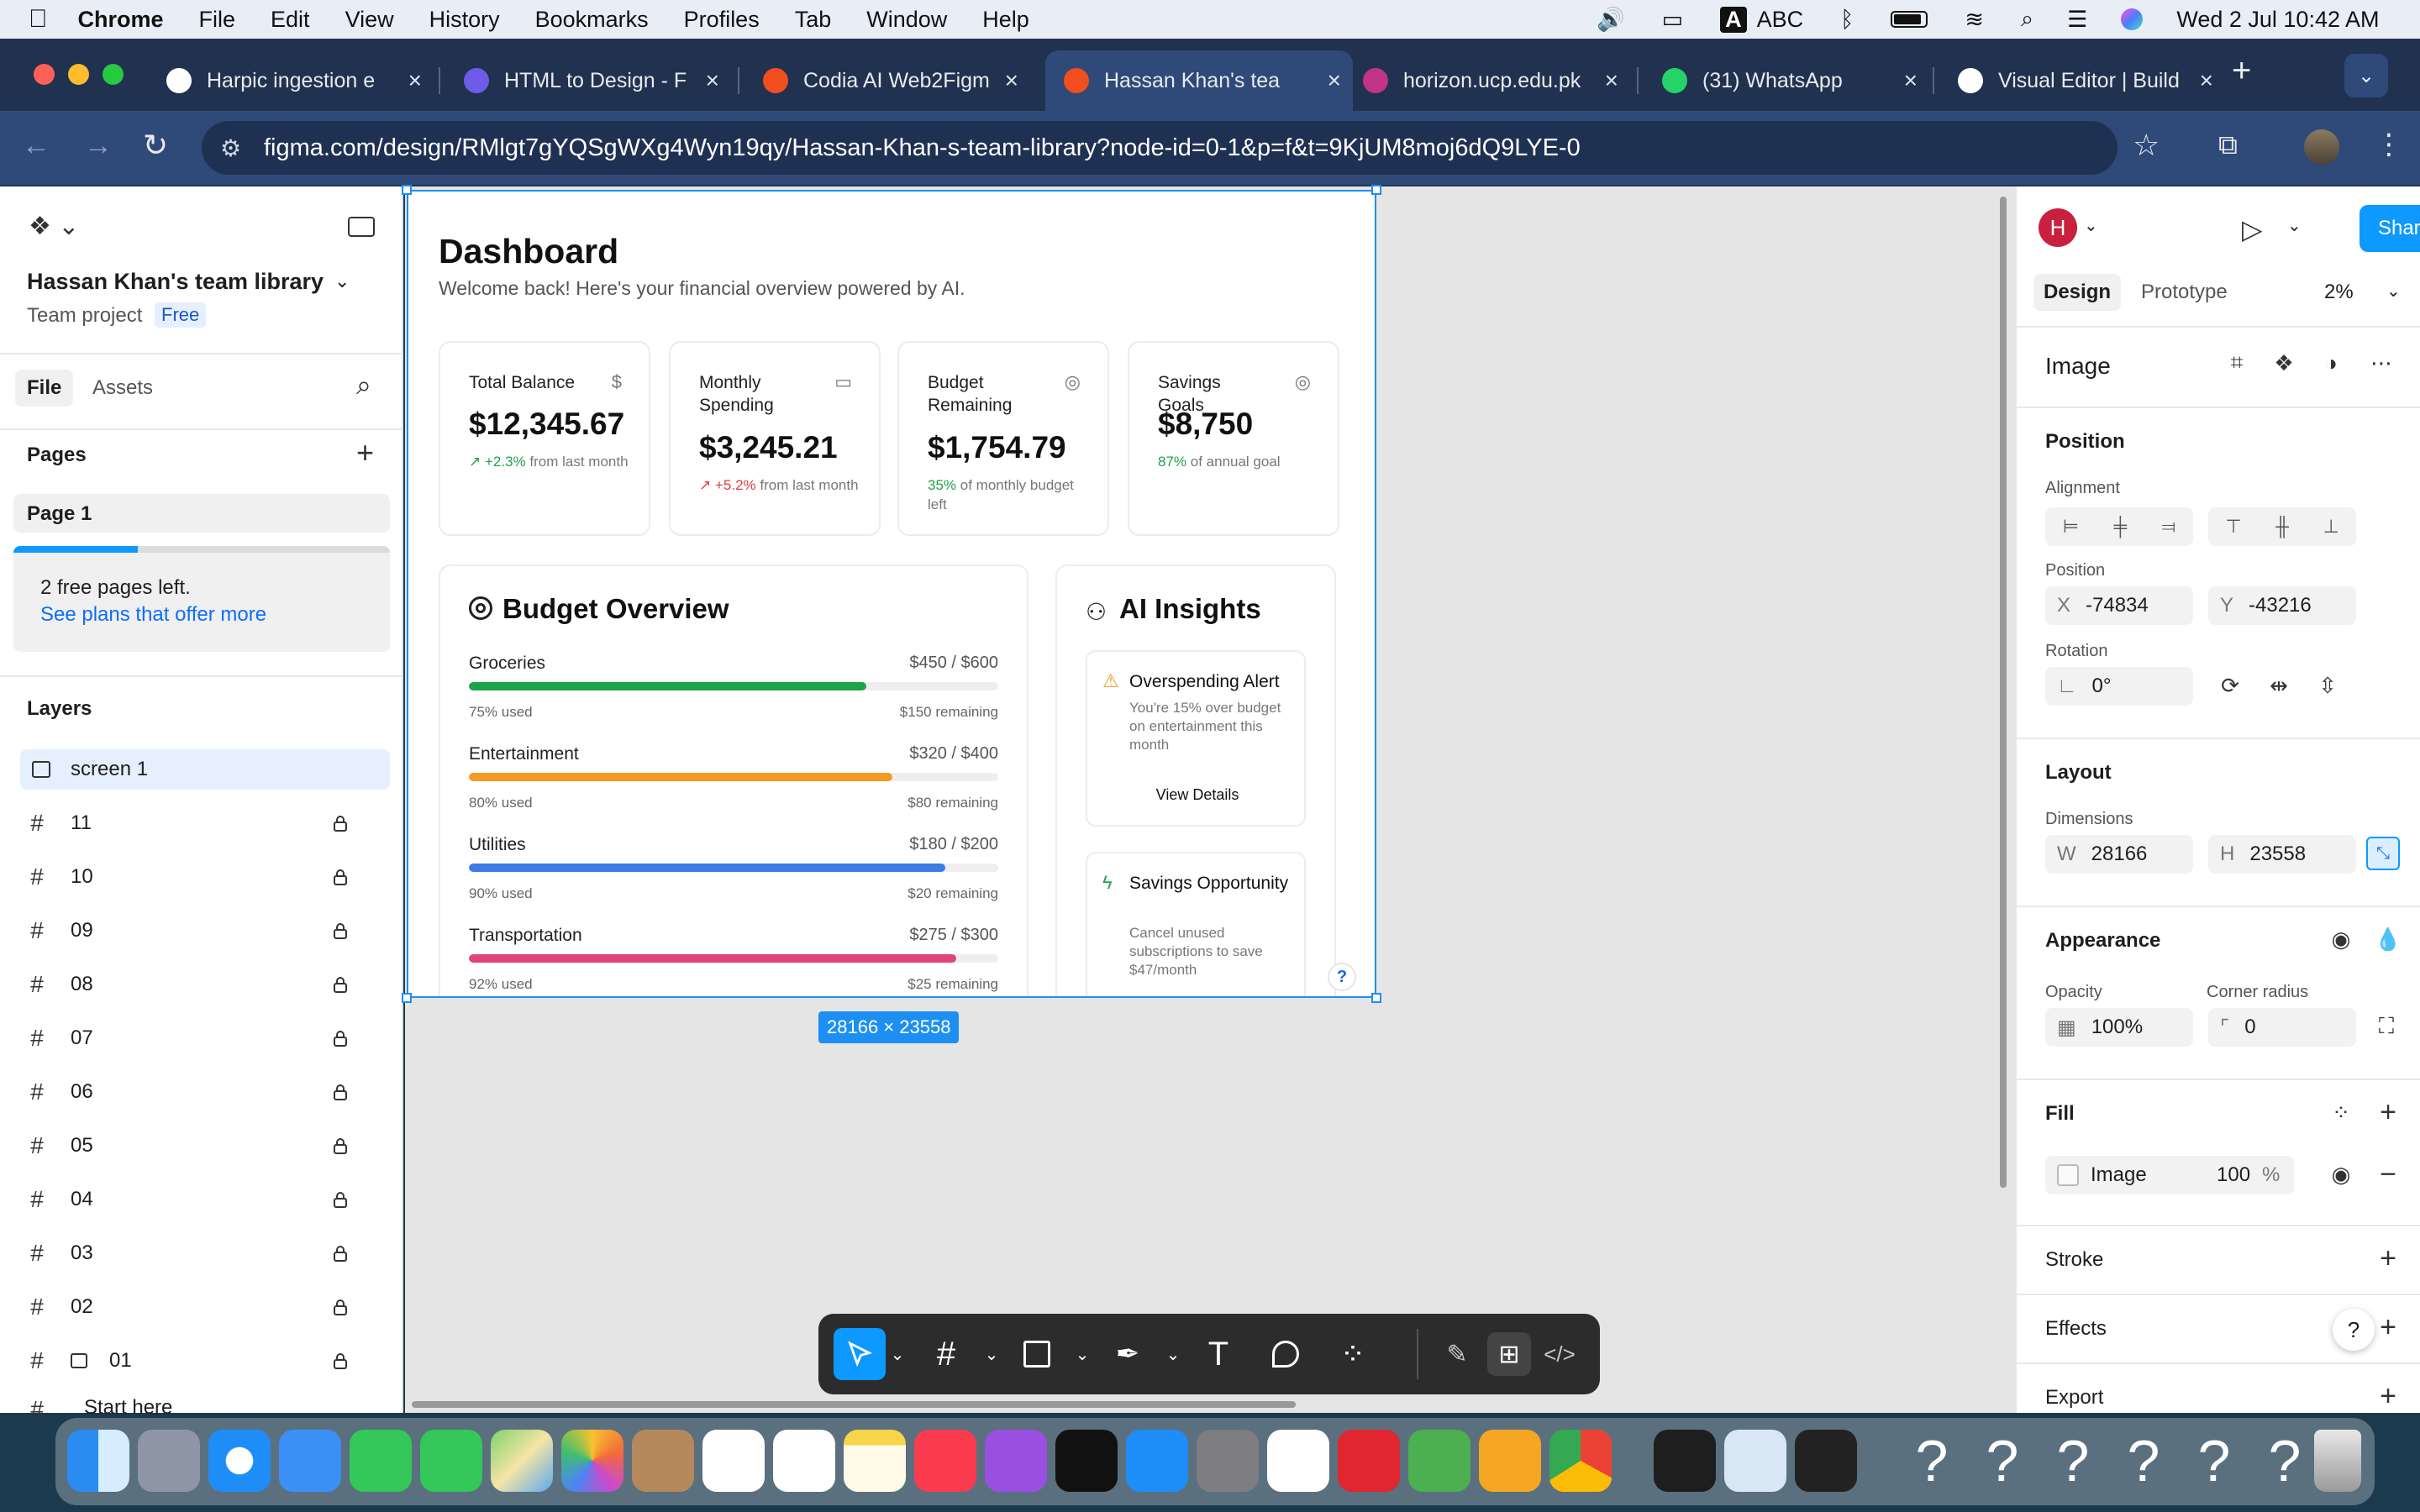 Image resolution: width=2420 pixels, height=1512 pixels. What do you see at coordinates (2328, 685) in the screenshot?
I see `flip-vertical-icon: ⇳` at bounding box center [2328, 685].